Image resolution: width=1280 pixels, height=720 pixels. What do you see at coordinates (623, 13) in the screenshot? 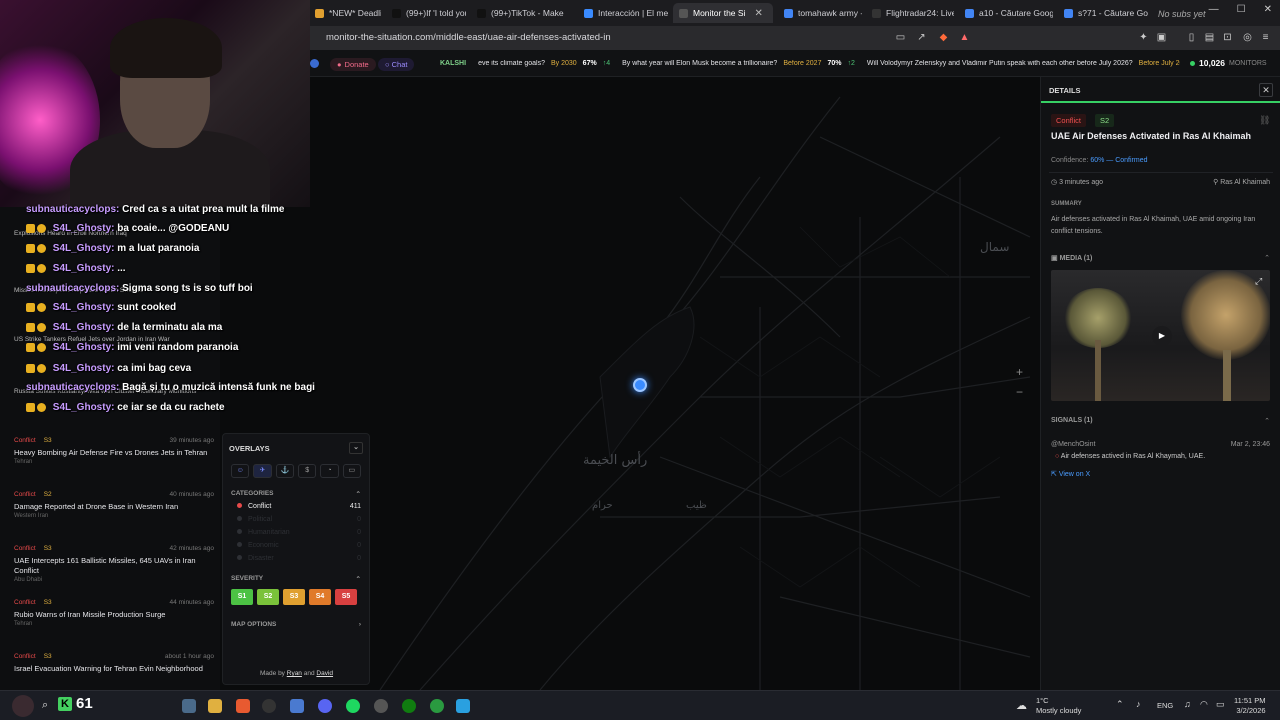
I see `browser-tab: Interacción | El mej` at bounding box center [623, 13].